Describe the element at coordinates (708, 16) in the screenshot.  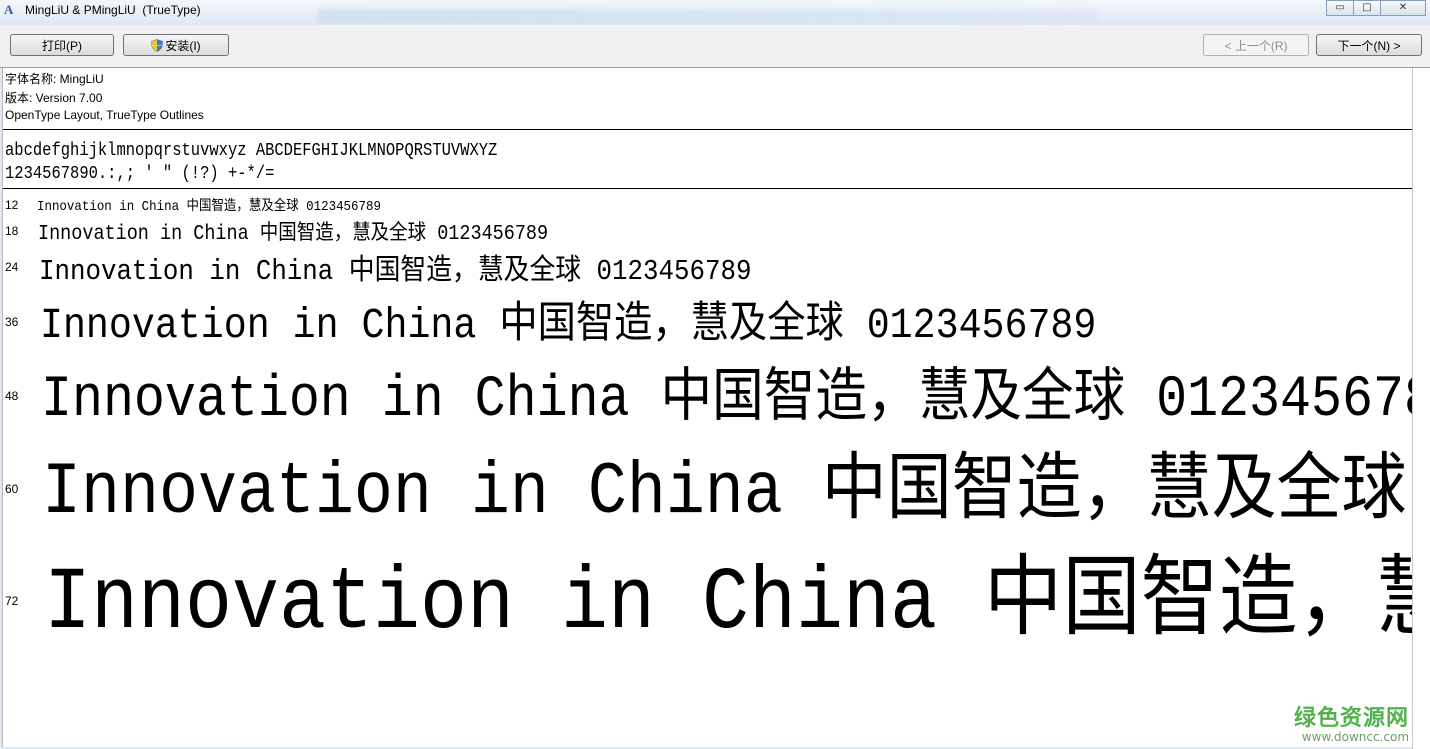
I see `blurred-background-strip` at that location.